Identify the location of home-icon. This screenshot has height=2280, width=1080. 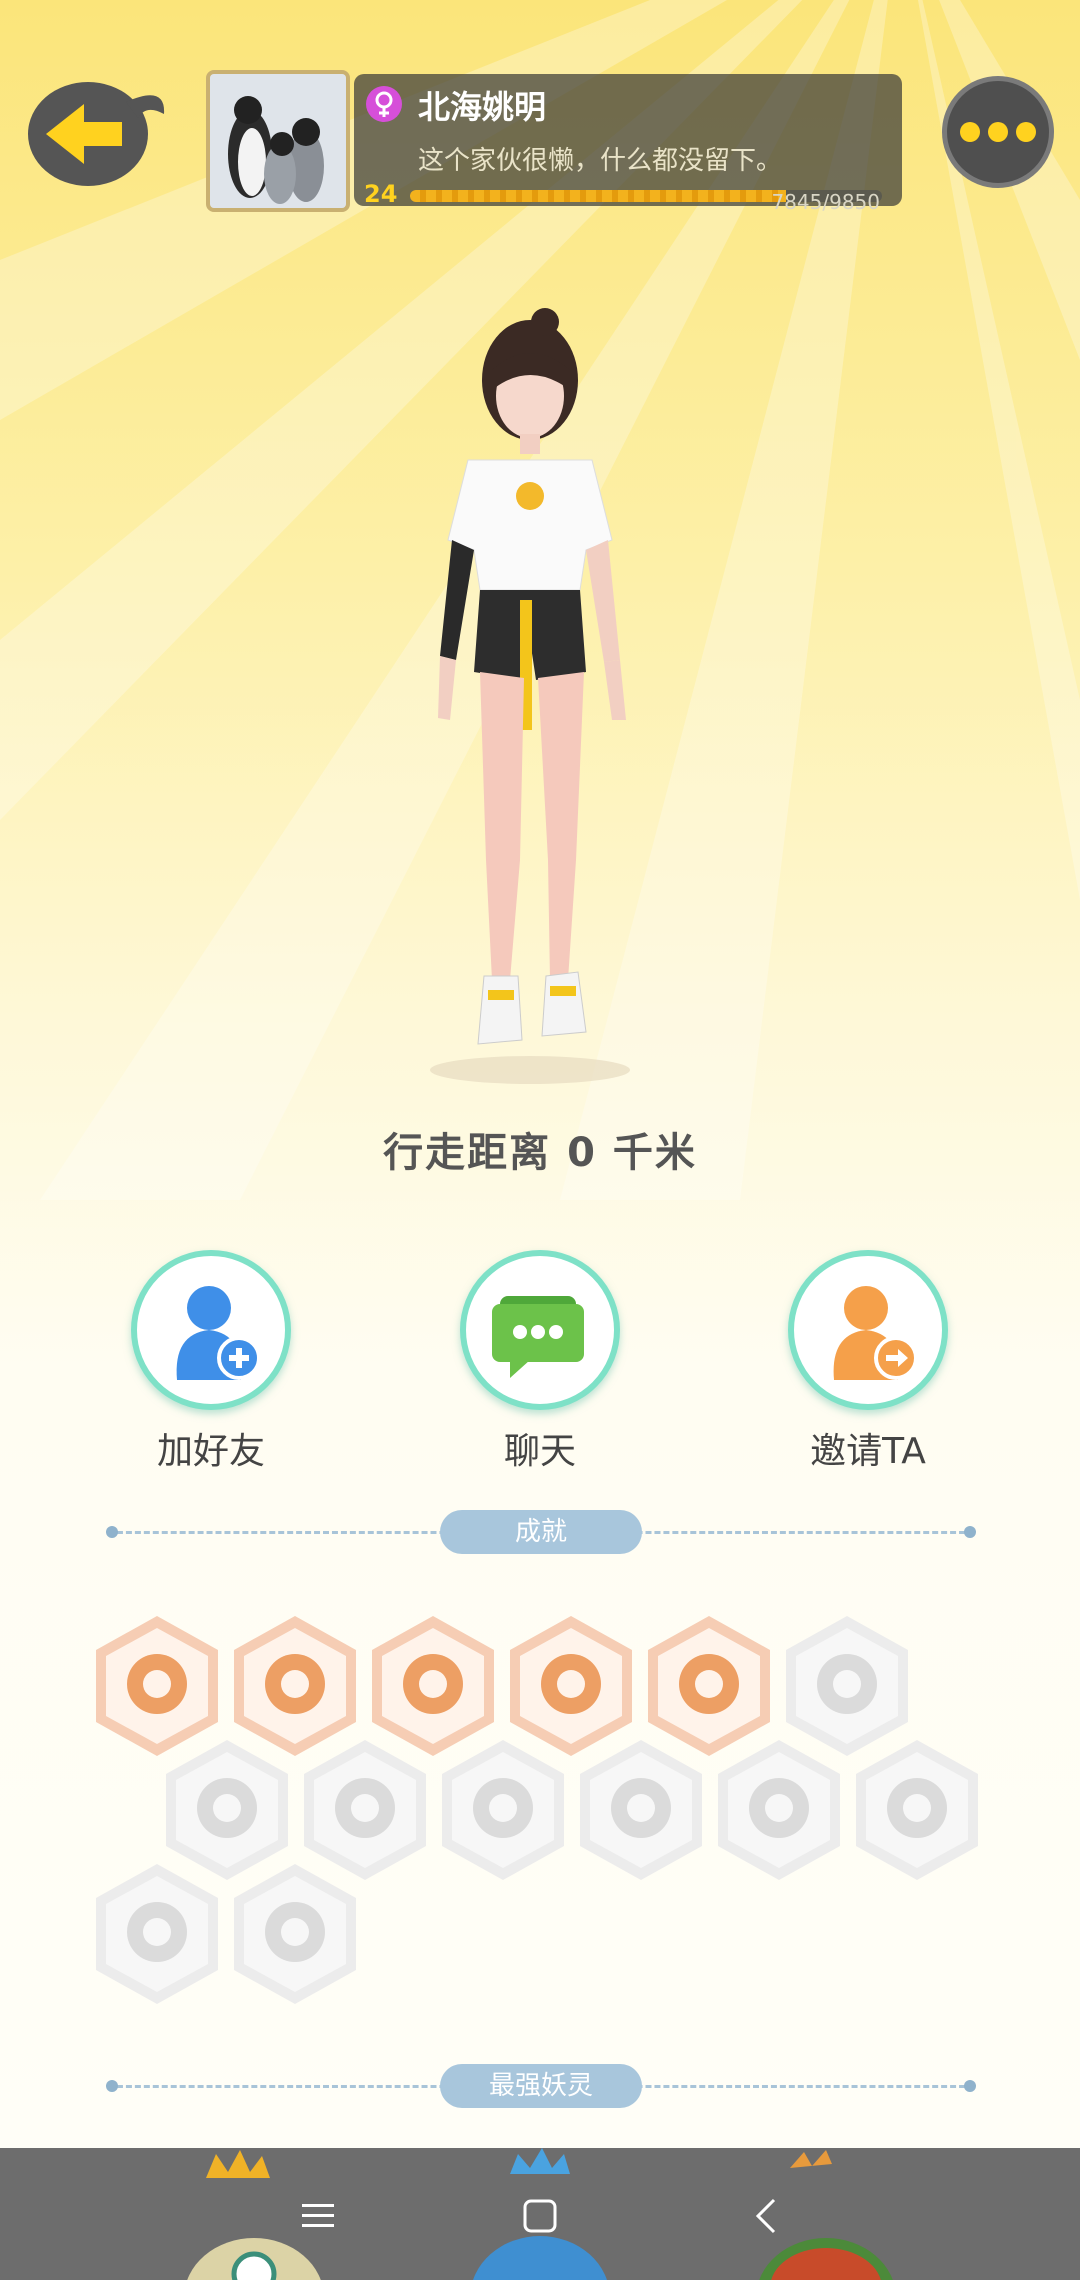
(540, 2216).